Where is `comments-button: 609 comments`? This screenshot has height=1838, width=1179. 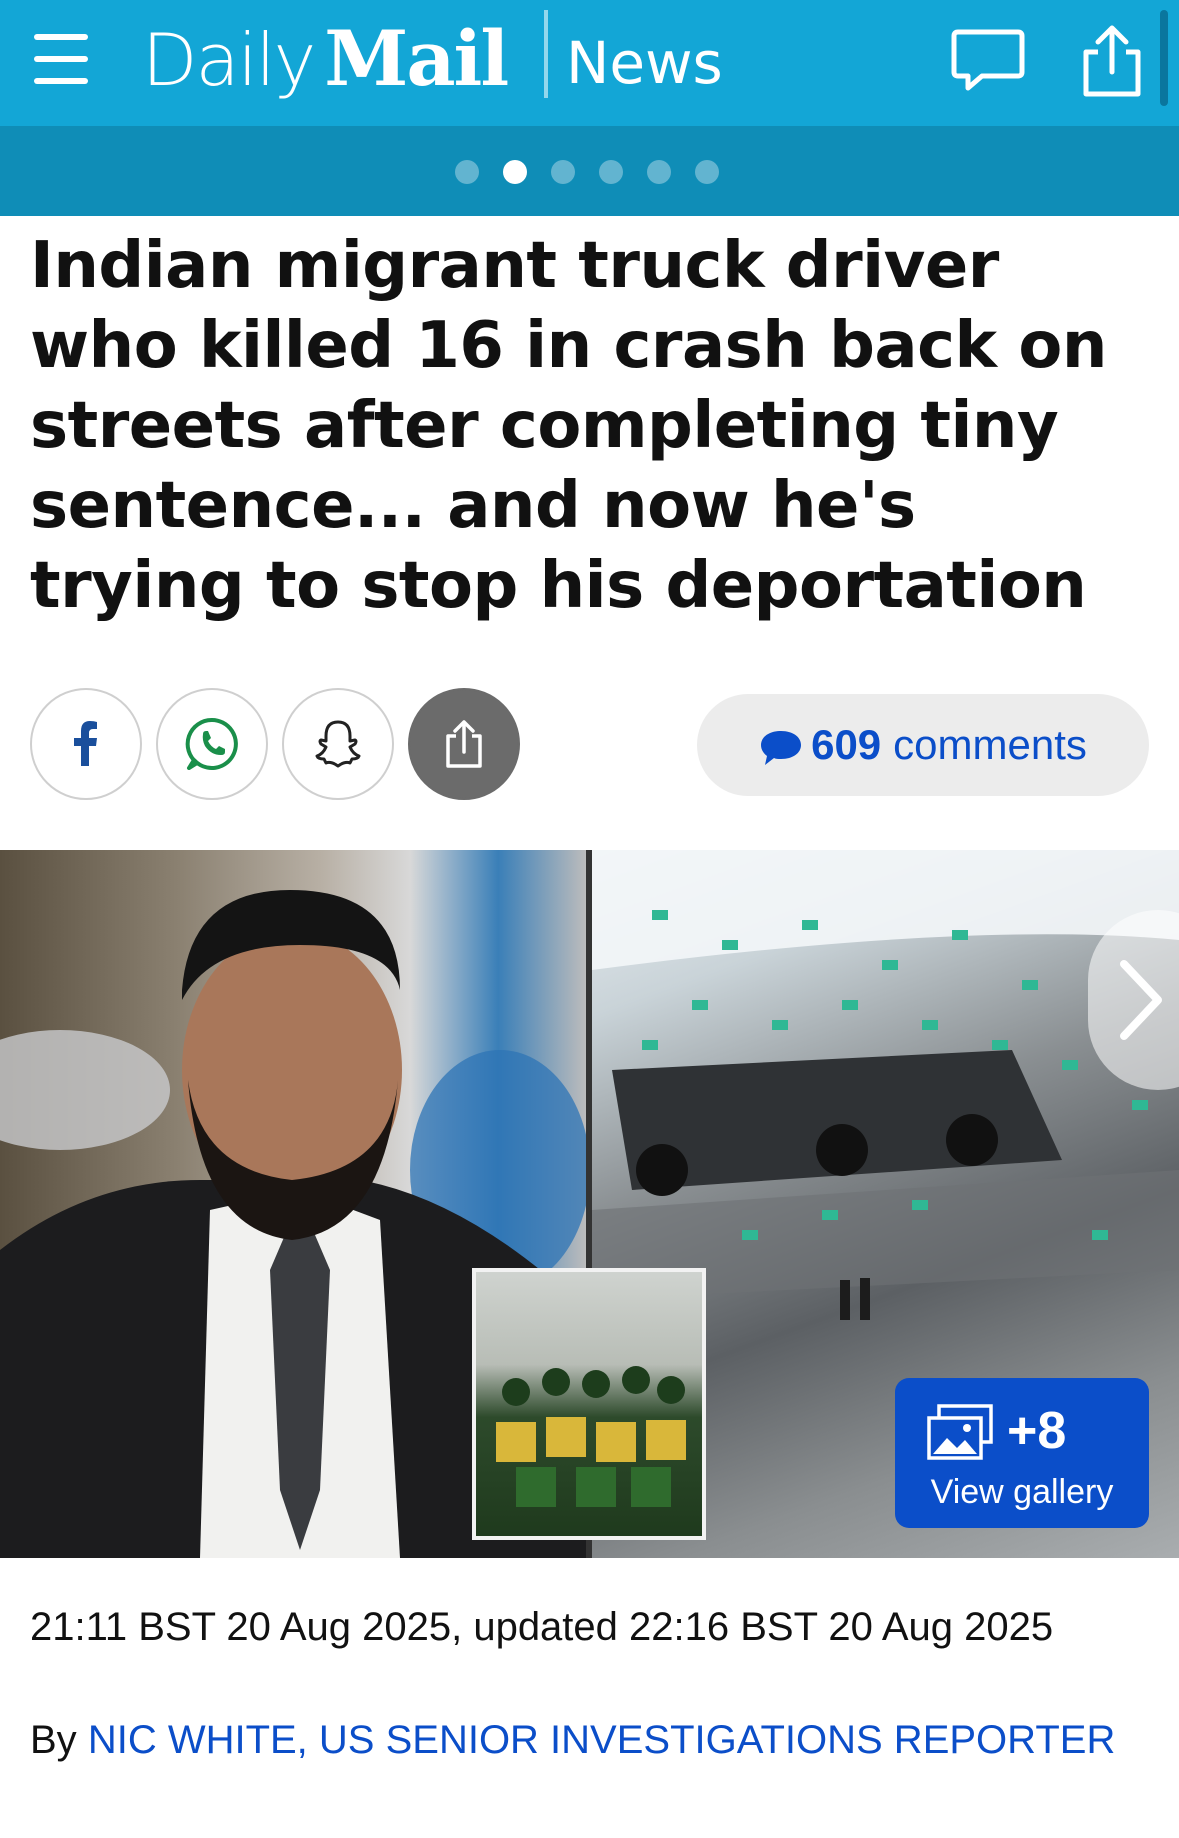 comments-button: 609 comments is located at coordinates (923, 745).